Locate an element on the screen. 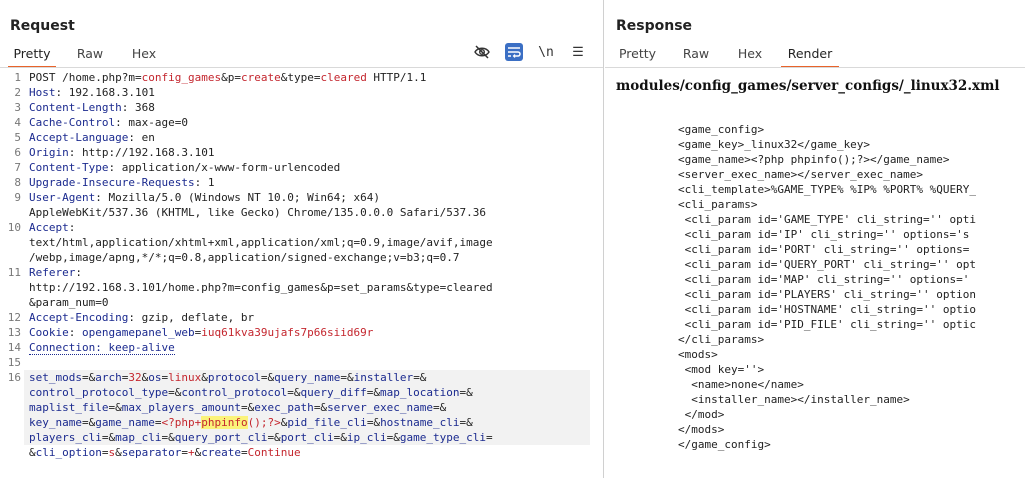  line-number: 2 is located at coordinates (17, 92).